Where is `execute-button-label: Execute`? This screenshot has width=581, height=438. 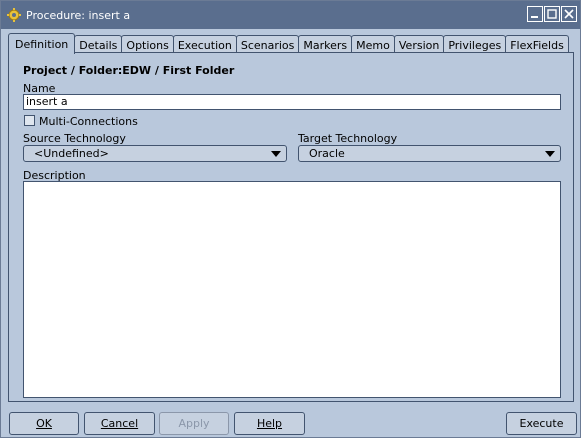 execute-button-label: Execute is located at coordinates (541, 423).